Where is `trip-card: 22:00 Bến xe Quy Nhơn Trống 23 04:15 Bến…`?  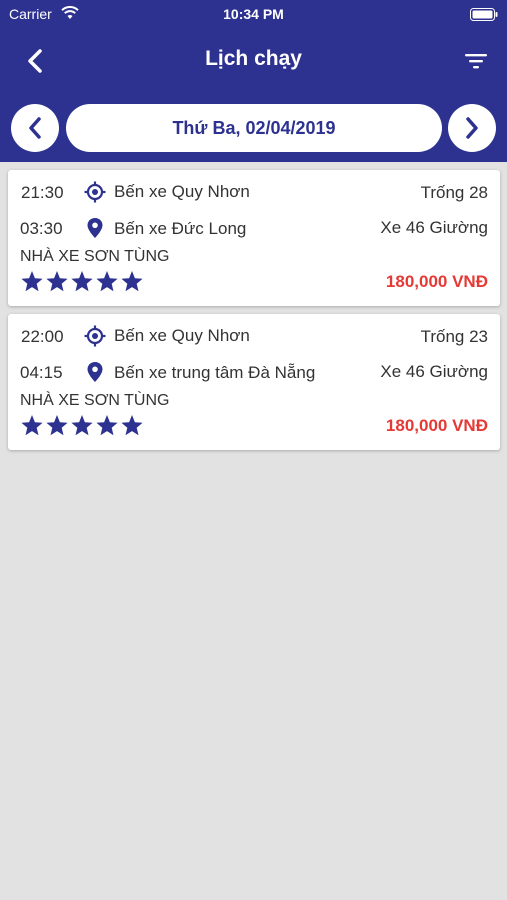
trip-card: 22:00 Bến xe Quy Nhơn Trống 23 04:15 Bến… is located at coordinates (254, 382).